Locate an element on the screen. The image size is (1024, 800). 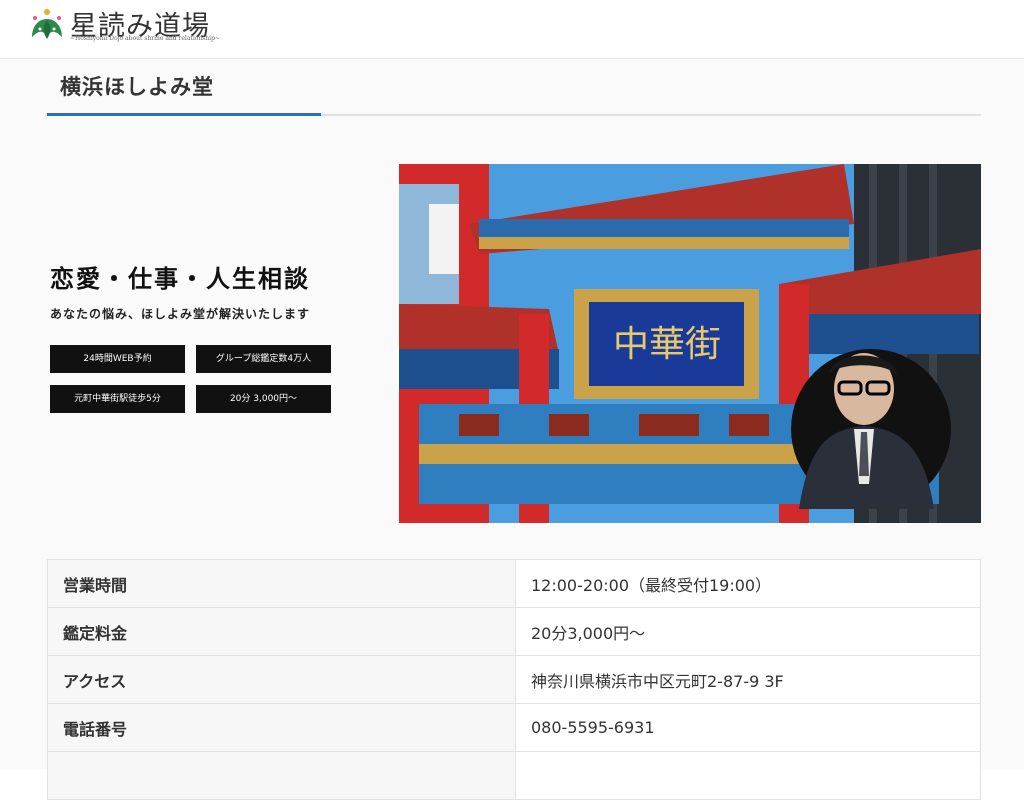
tag-station-access: 元町中華街駅徒歩5分 is located at coordinates (117, 399).